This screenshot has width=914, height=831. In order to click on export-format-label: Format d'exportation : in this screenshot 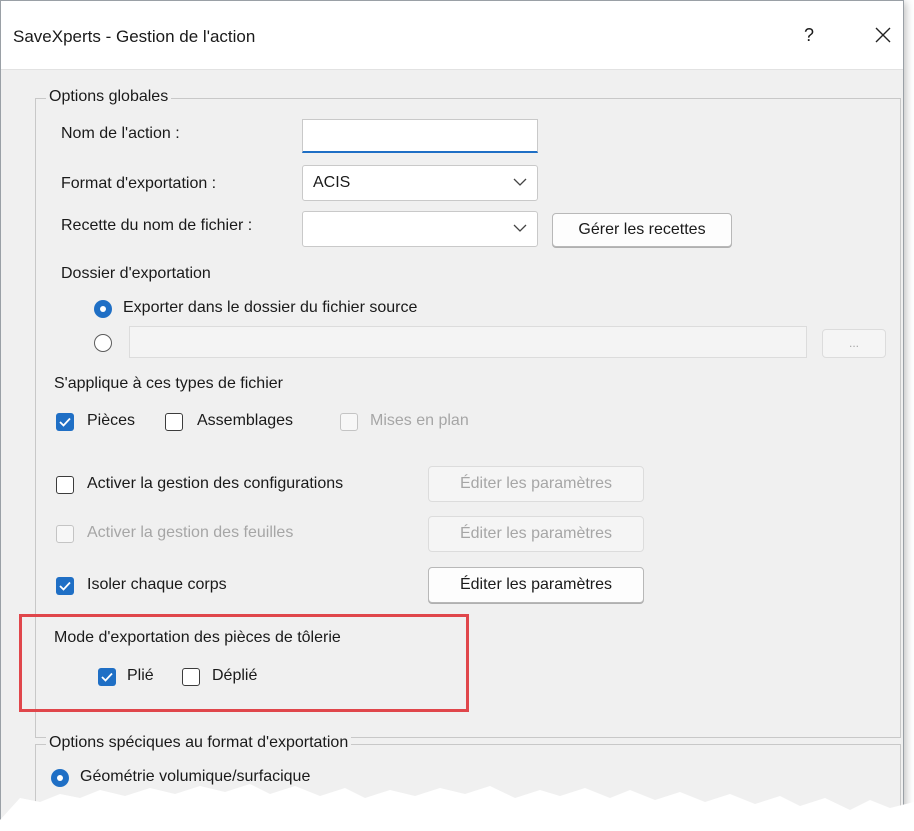, I will do `click(139, 183)`.